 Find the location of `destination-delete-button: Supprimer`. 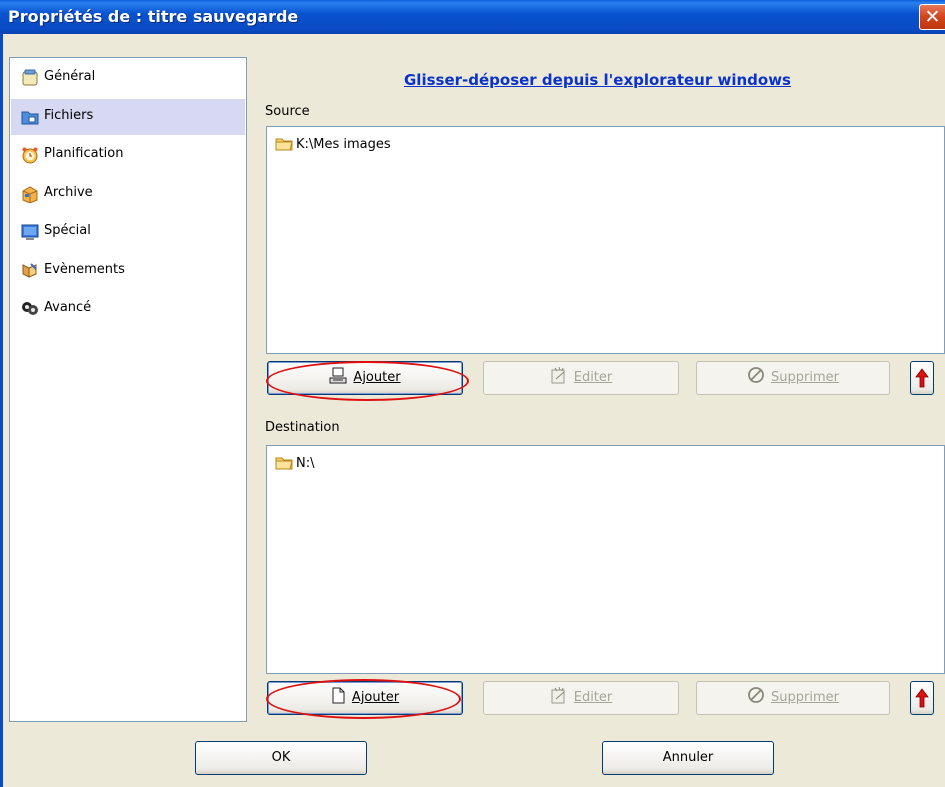

destination-delete-button: Supprimer is located at coordinates (793, 698).